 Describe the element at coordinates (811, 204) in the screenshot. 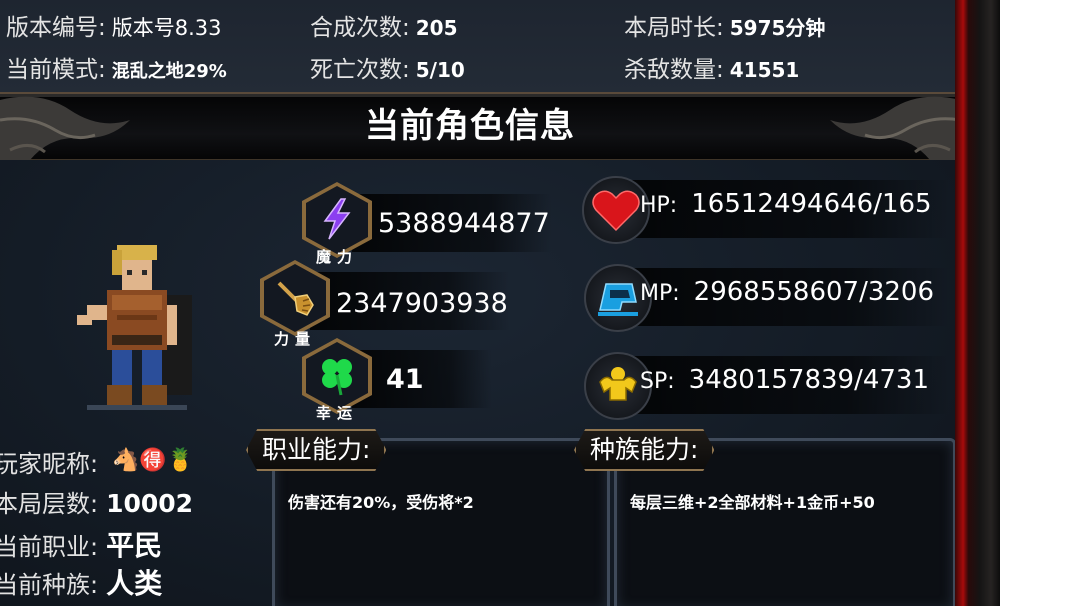

I see `hp-value: 16512494646/165` at that location.